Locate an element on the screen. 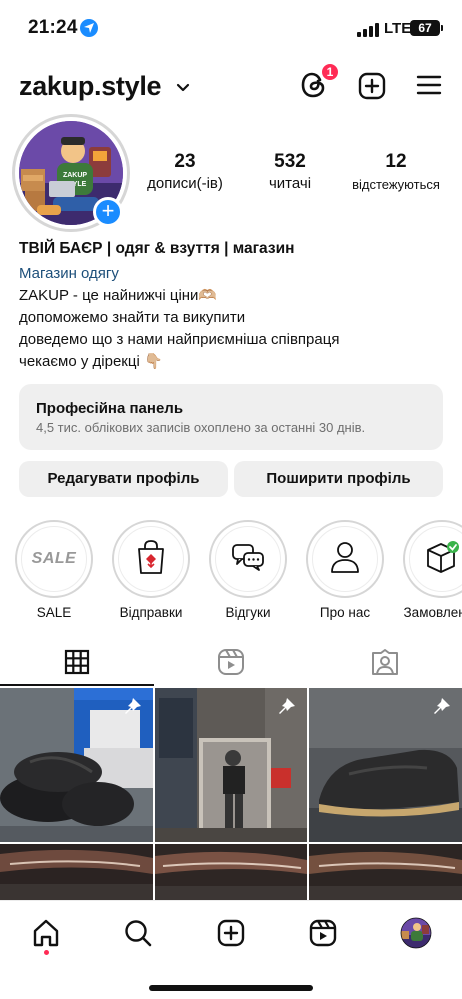  highlight-reviews: Відгуки is located at coordinates (248, 570).